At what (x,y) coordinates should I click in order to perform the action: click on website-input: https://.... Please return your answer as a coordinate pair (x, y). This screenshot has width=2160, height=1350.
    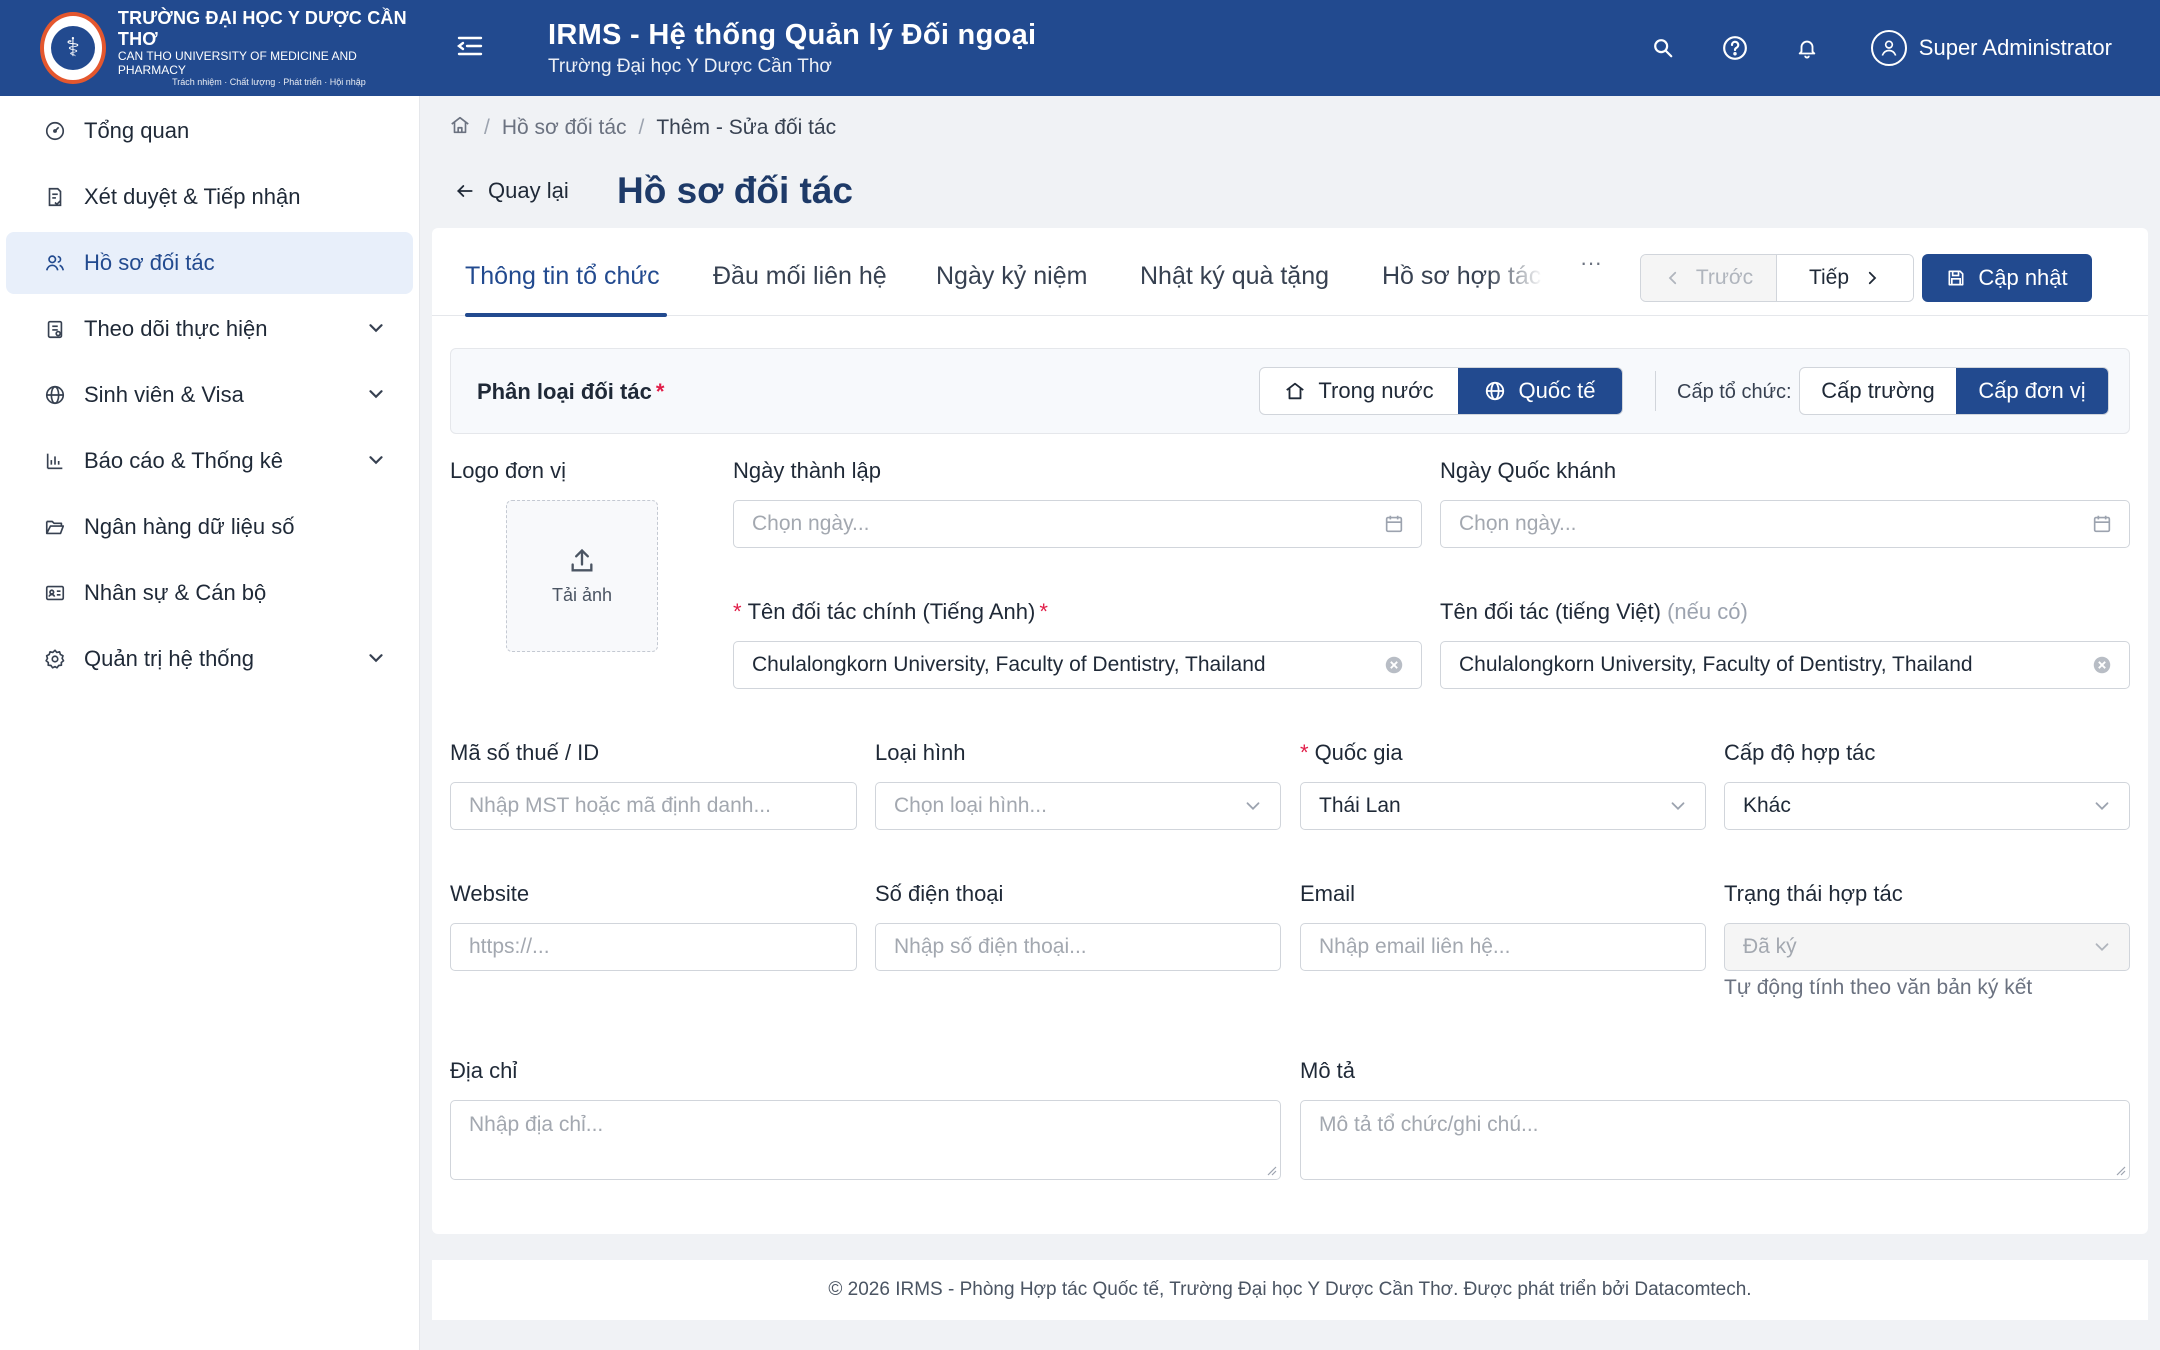
    Looking at the image, I should click on (653, 947).